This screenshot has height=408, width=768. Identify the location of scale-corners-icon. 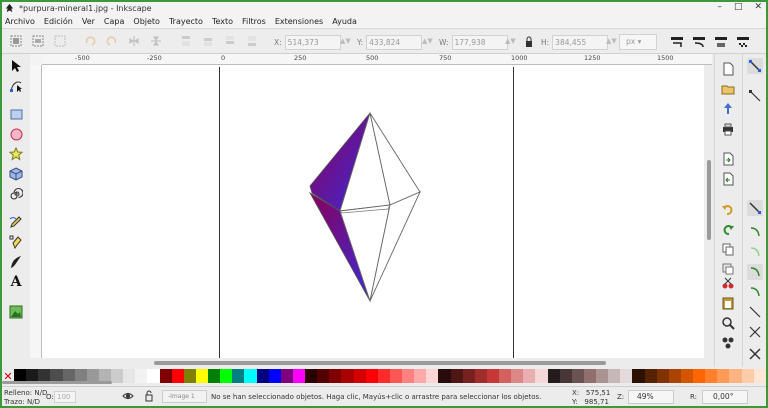
(699, 42).